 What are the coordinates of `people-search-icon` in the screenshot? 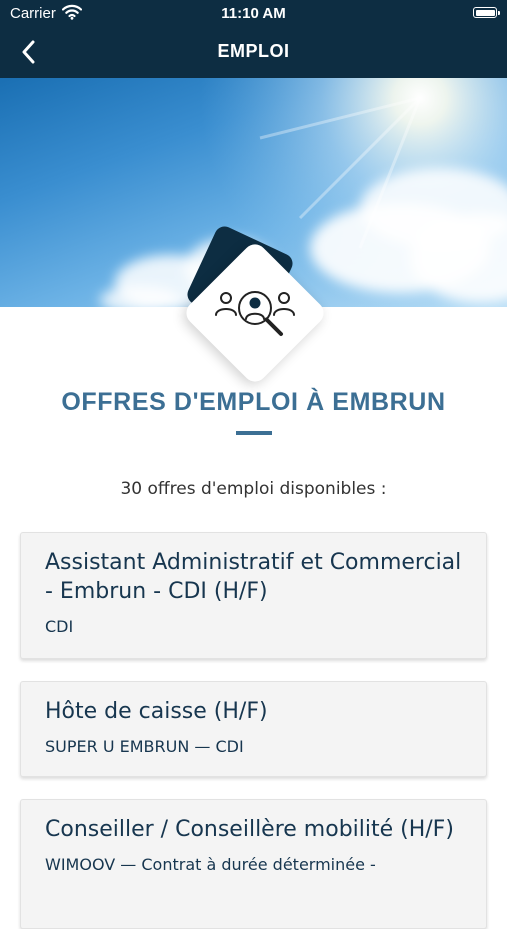 It's located at (255, 313).